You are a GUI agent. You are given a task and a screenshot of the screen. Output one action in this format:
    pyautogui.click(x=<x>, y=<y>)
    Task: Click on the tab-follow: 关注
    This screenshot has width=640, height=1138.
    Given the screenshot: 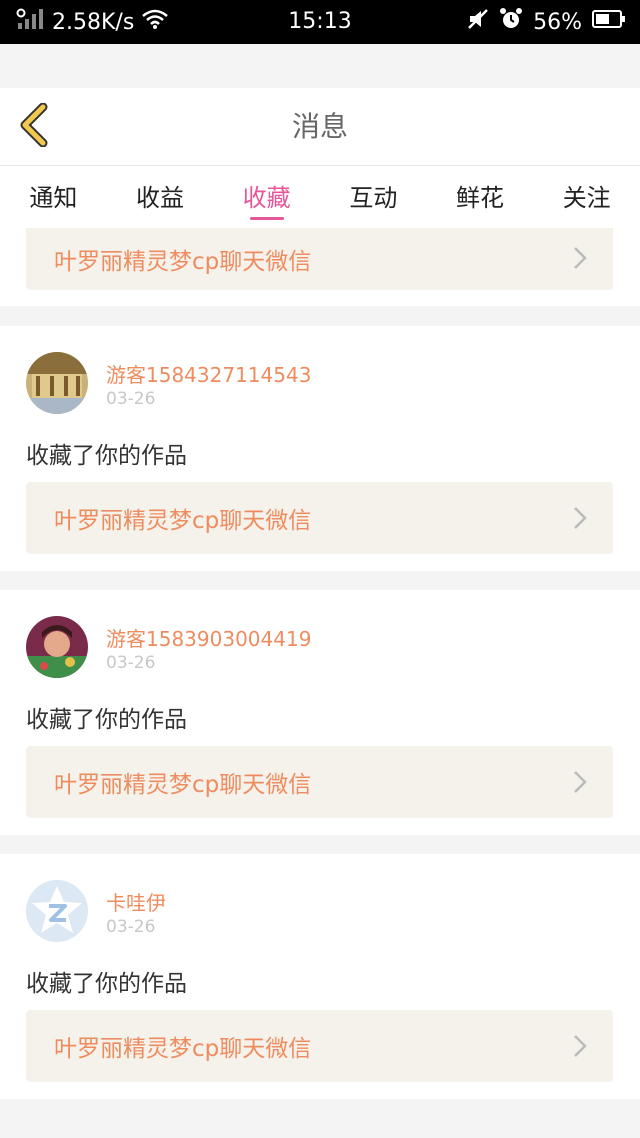 What is the action you would take?
    pyautogui.click(x=586, y=197)
    